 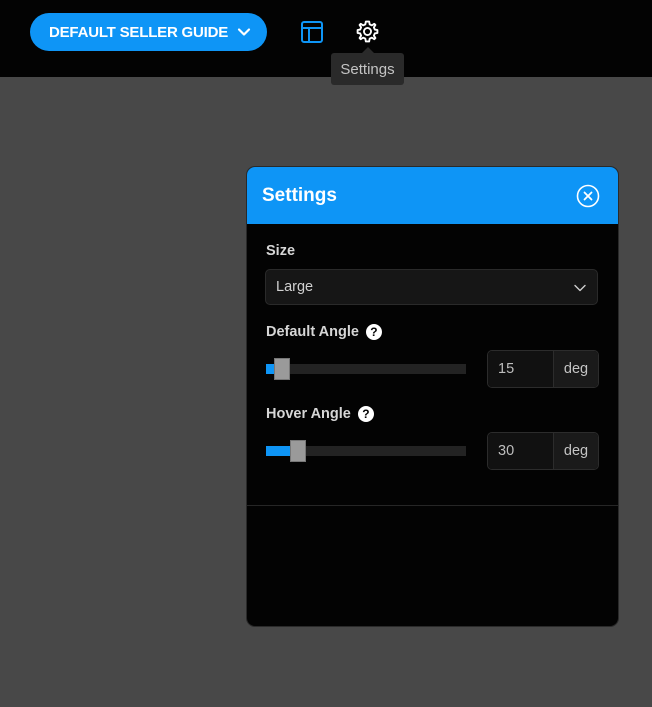 What do you see at coordinates (282, 369) in the screenshot?
I see `default-angle-slider-thumb` at bounding box center [282, 369].